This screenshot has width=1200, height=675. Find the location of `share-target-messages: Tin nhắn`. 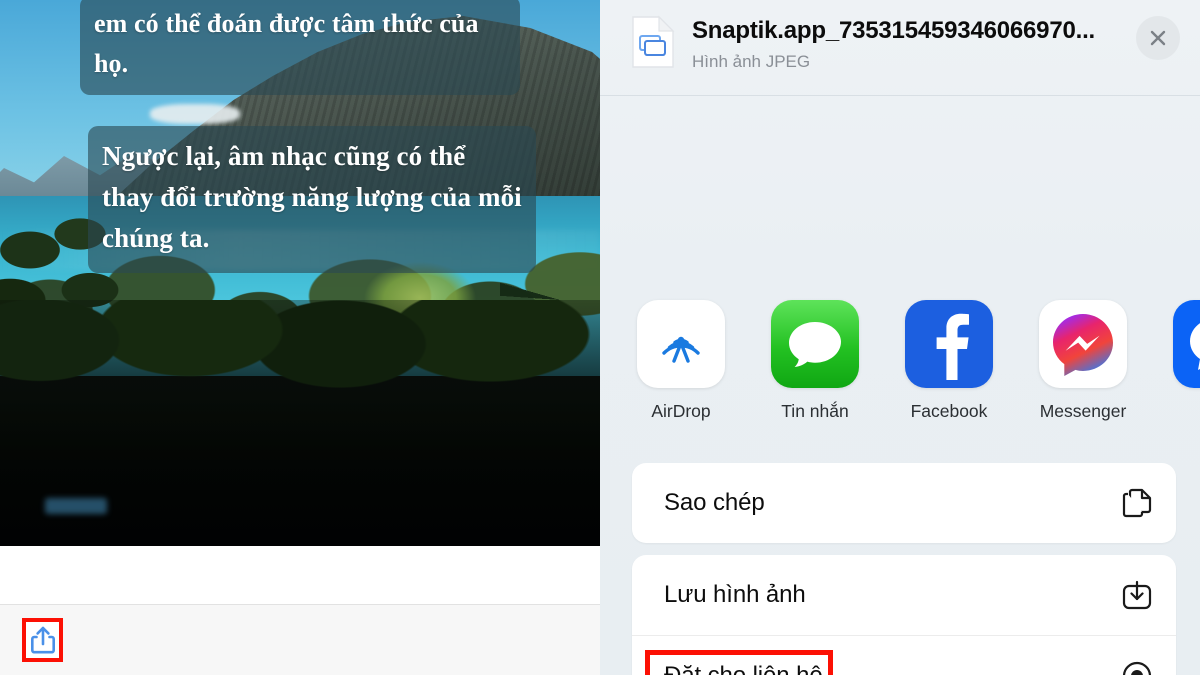

share-target-messages: Tin nhắn is located at coordinates (815, 361).